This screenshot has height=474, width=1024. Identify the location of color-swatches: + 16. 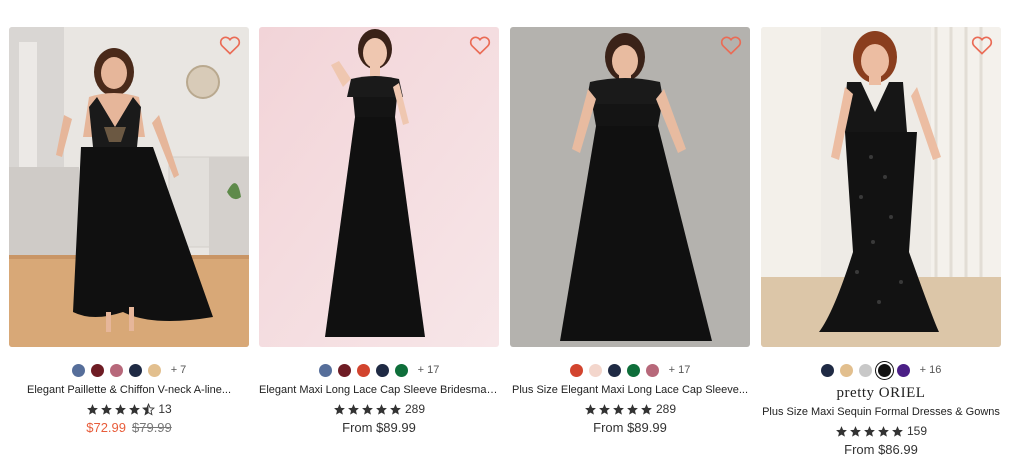
(881, 370).